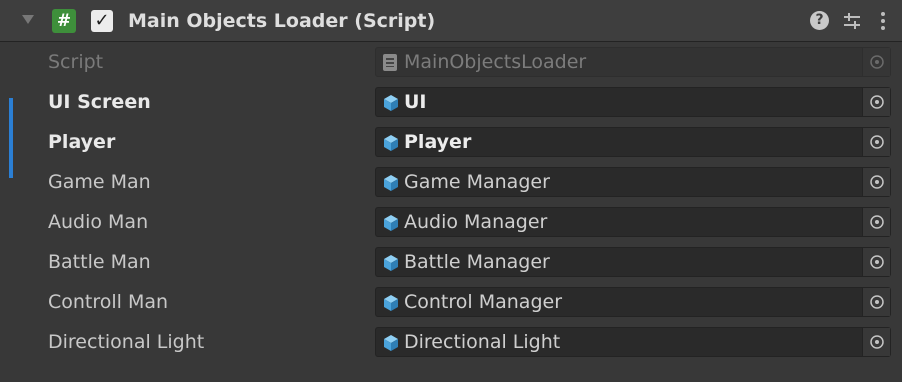 The width and height of the screenshot is (902, 382). I want to click on object-field-ui-screen: UI, so click(633, 102).